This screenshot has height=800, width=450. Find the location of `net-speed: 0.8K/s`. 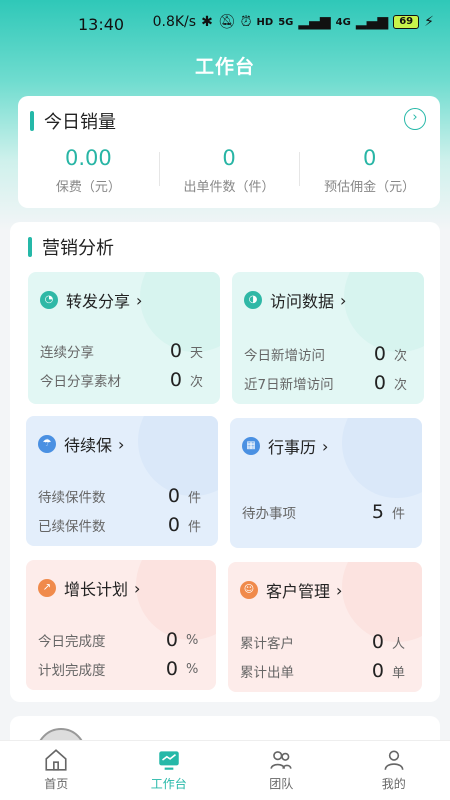

net-speed: 0.8K/s is located at coordinates (174, 22).